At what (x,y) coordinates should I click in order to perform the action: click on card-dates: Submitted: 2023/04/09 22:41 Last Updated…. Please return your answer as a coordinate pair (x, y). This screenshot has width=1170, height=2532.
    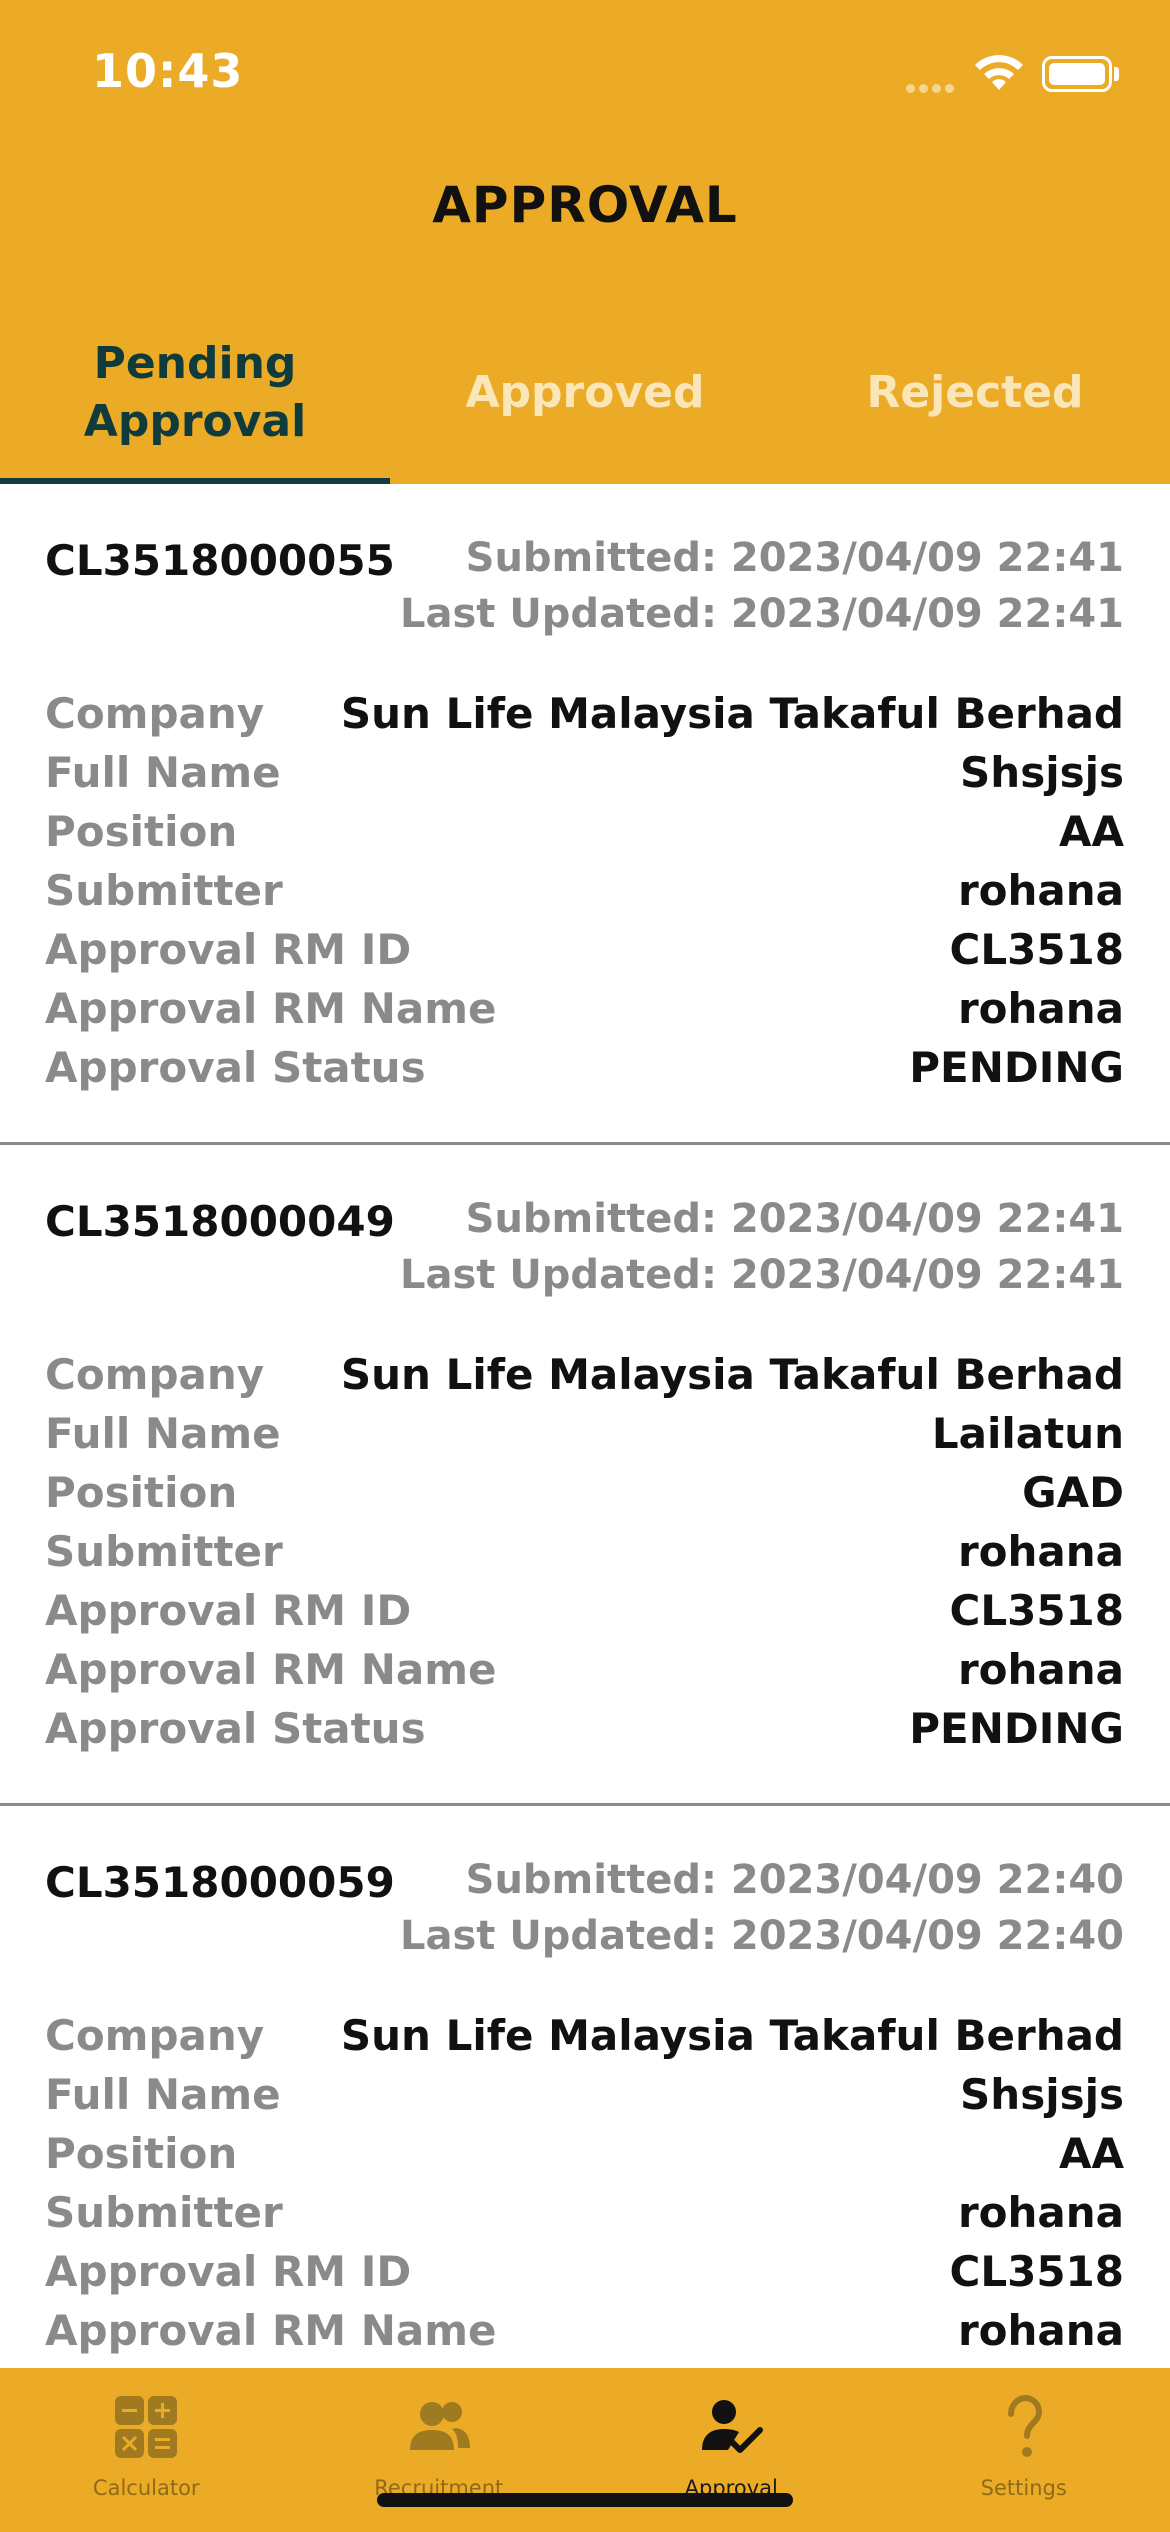
    Looking at the image, I should click on (762, 1247).